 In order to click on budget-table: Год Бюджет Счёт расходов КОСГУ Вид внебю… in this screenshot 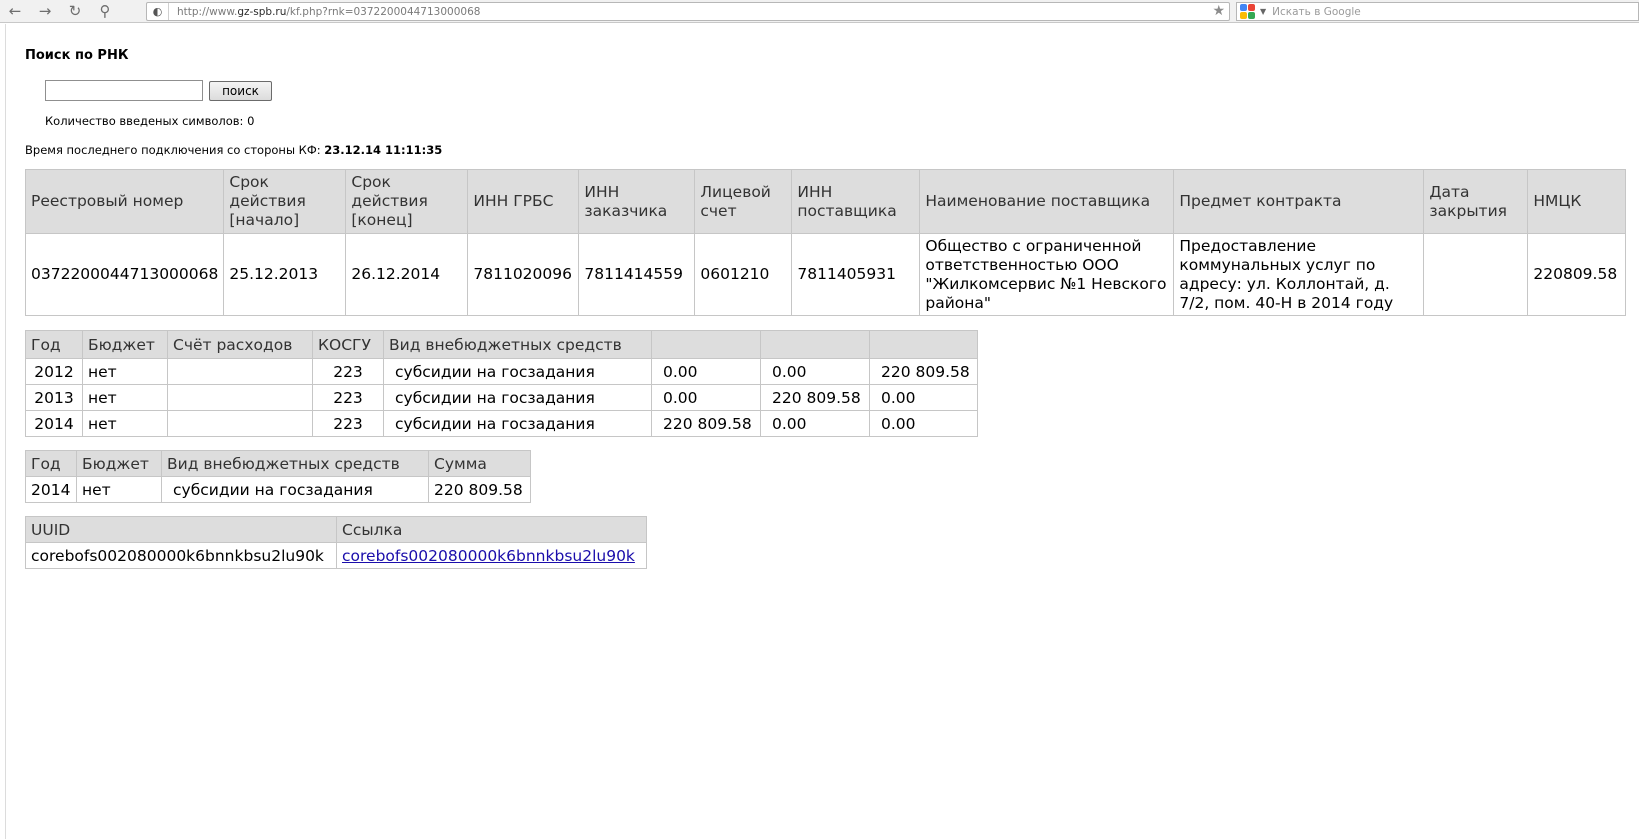, I will do `click(501, 383)`.